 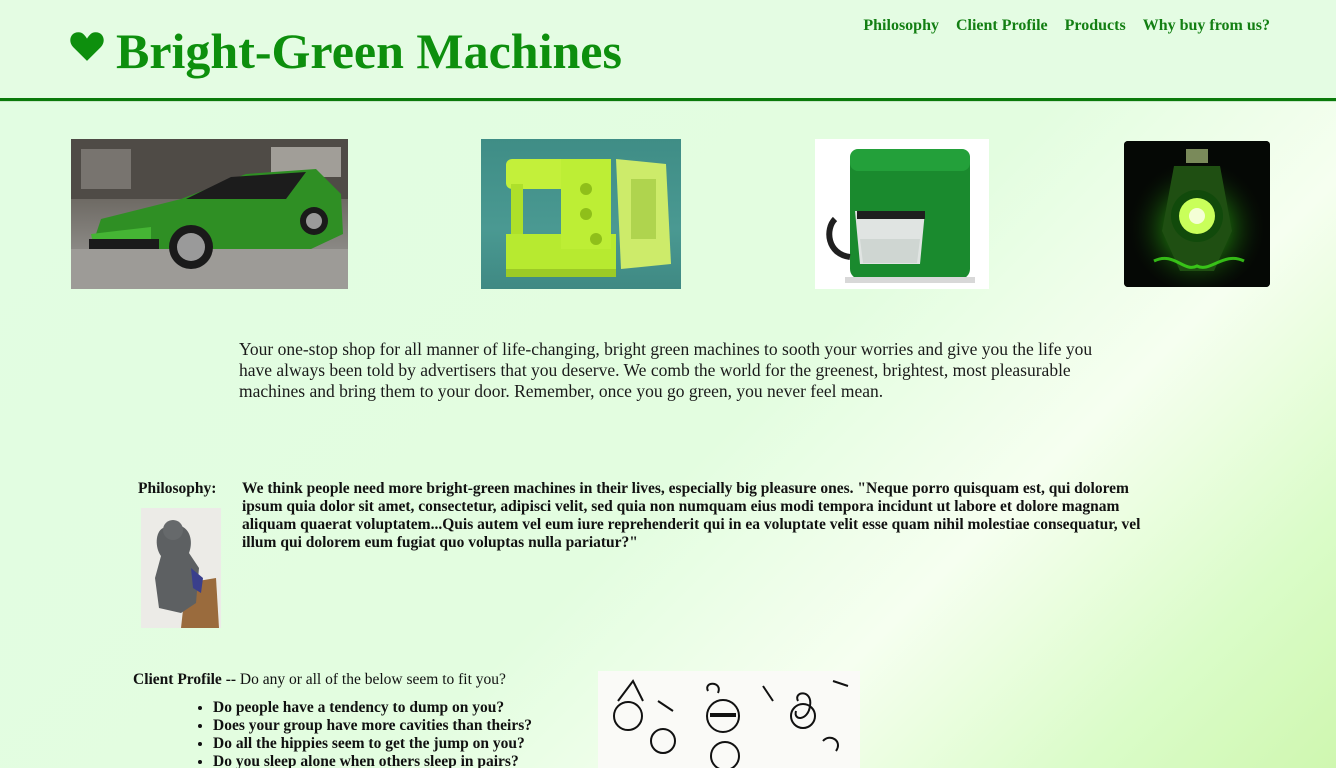 What do you see at coordinates (1095, 26) in the screenshot?
I see `nav-products: Products` at bounding box center [1095, 26].